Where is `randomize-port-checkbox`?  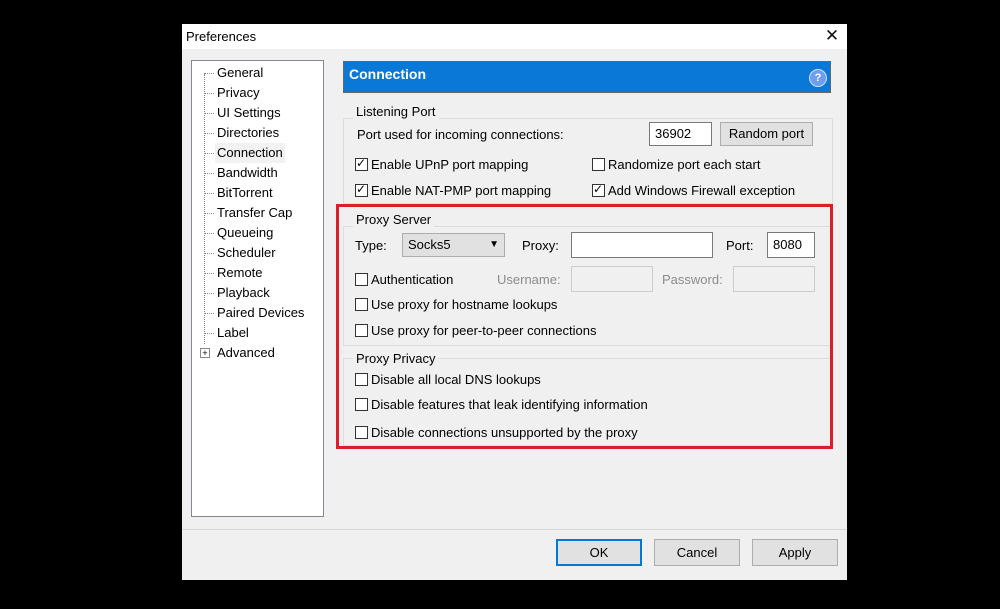 randomize-port-checkbox is located at coordinates (598, 165).